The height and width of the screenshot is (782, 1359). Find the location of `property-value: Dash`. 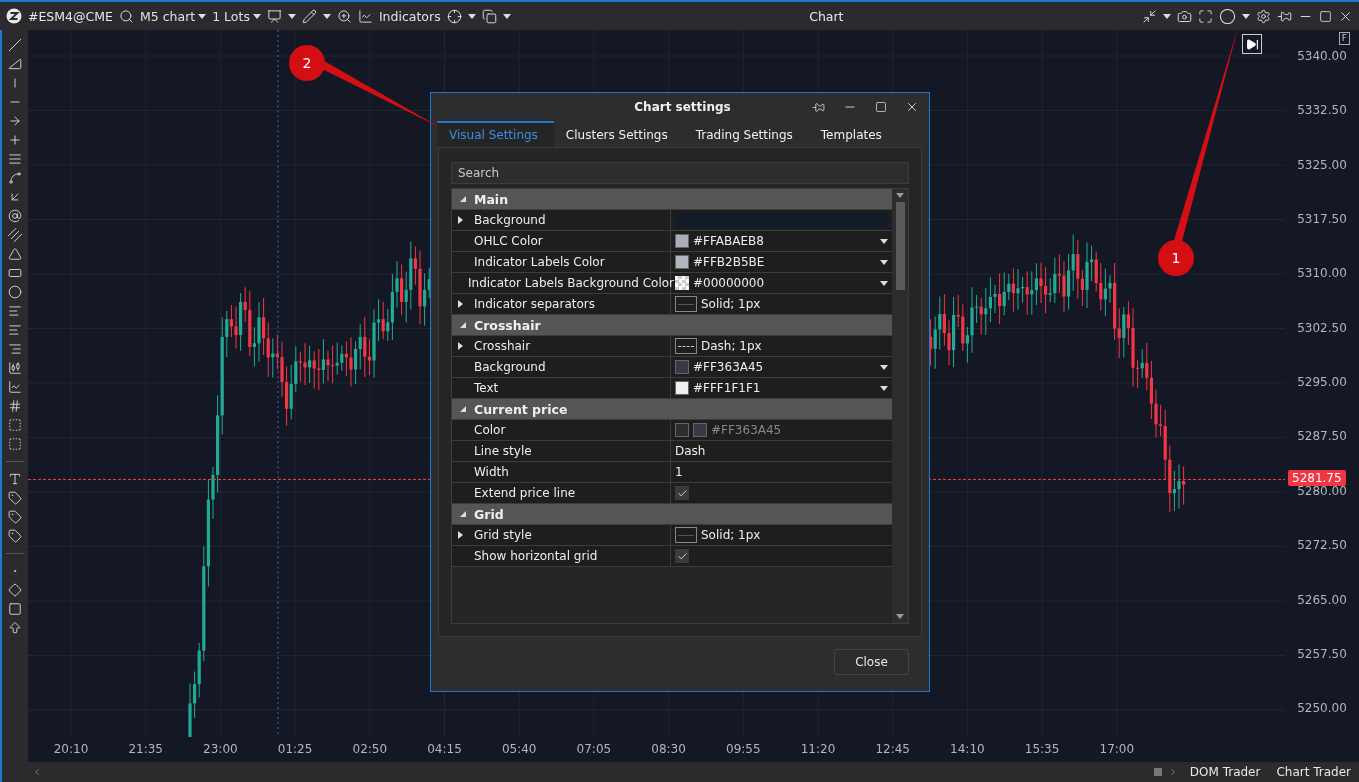

property-value: Dash is located at coordinates (781, 451).